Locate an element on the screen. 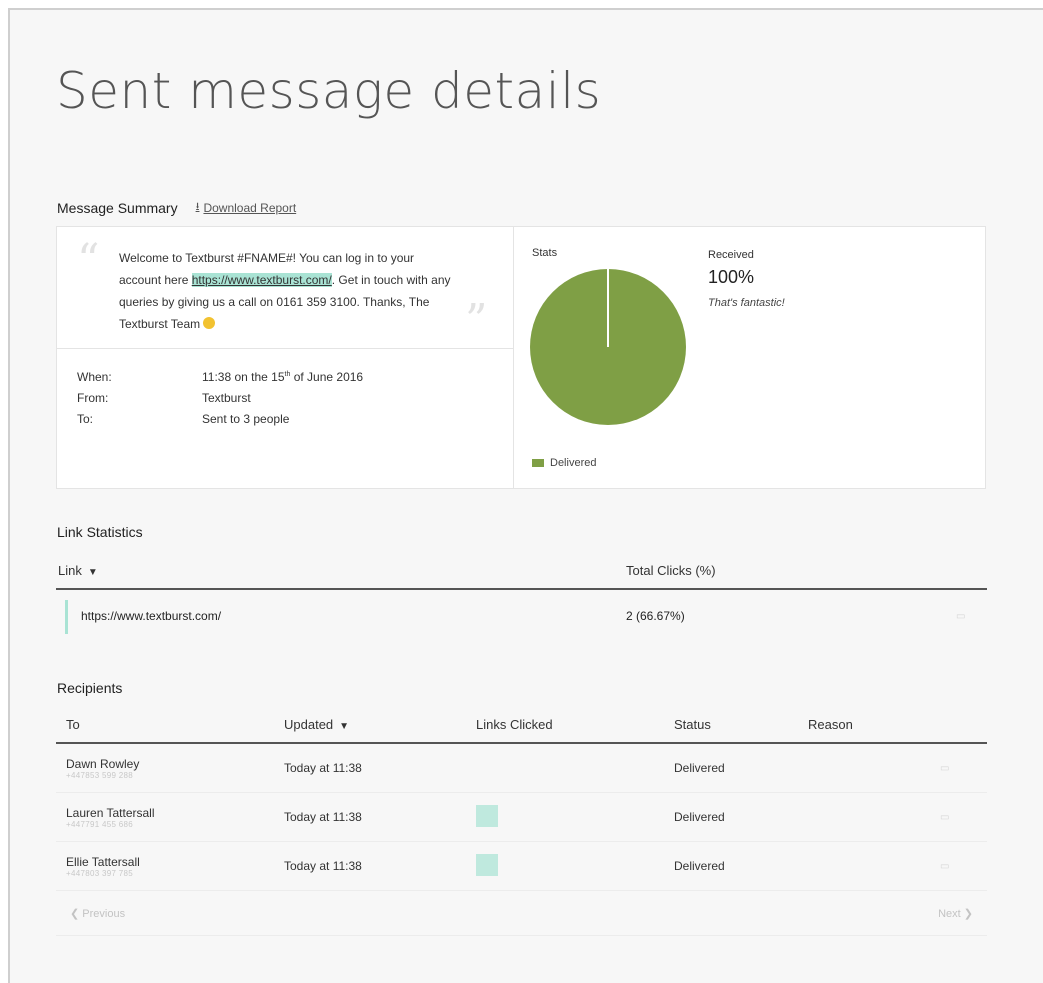 The image size is (1043, 983). delivery-pie-chart is located at coordinates (608, 347).